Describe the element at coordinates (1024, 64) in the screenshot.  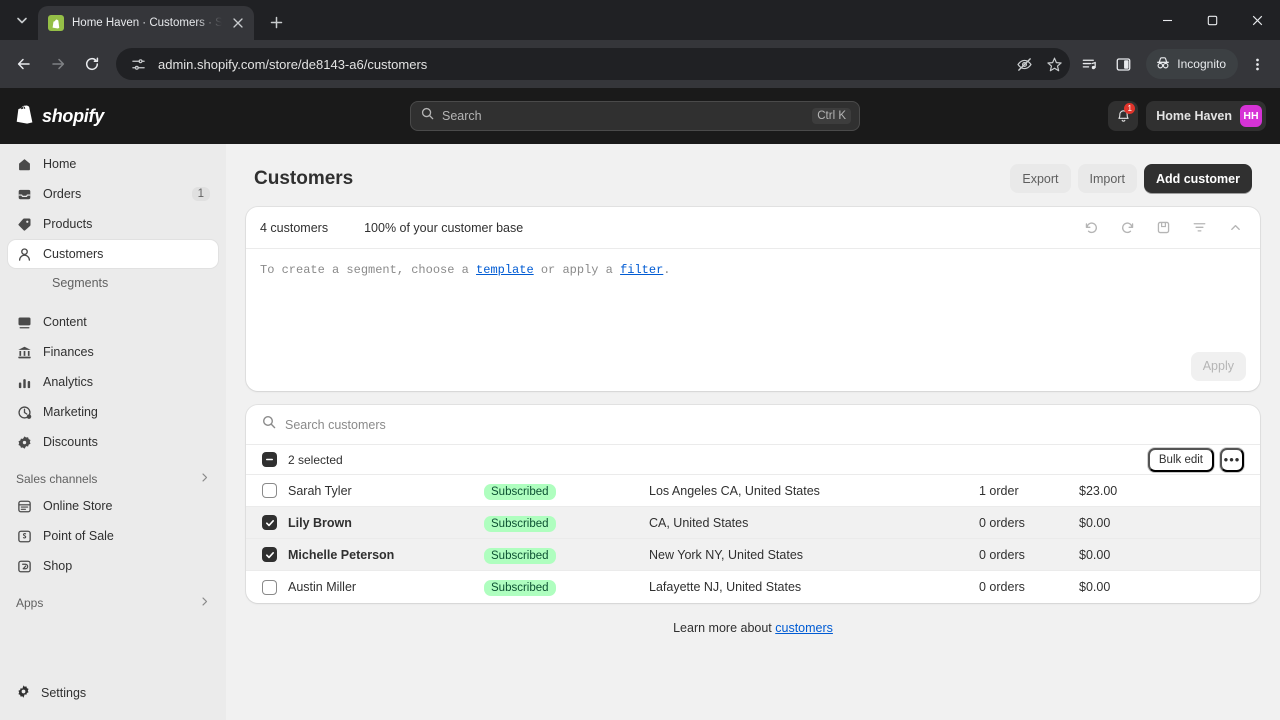
I see `eye-off-icon` at that location.